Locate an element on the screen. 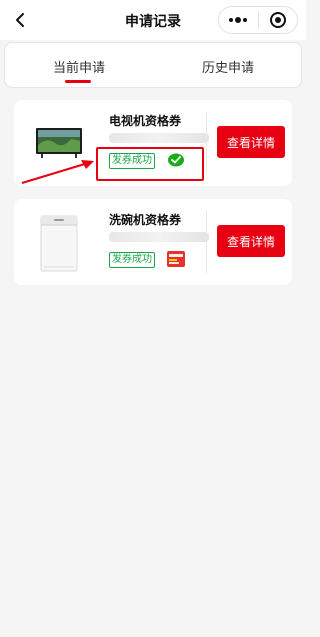 The image size is (320, 637). tab-label: 当前申请 is located at coordinates (78, 68).